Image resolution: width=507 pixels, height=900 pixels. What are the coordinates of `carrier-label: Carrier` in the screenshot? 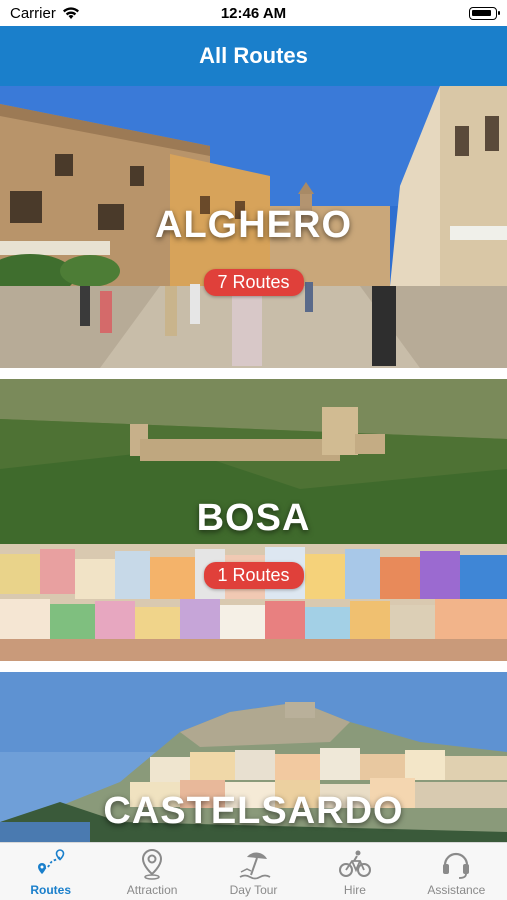 It's located at (33, 13).